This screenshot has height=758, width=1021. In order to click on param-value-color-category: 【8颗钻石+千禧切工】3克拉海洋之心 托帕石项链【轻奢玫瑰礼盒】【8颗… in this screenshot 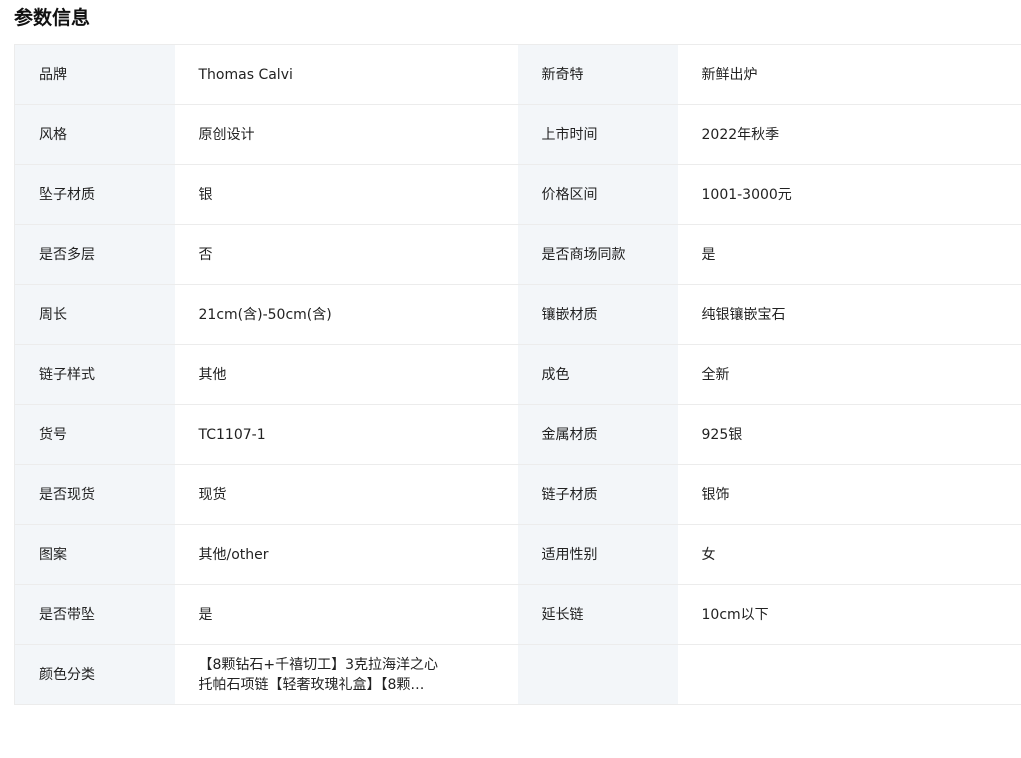, I will do `click(346, 674)`.